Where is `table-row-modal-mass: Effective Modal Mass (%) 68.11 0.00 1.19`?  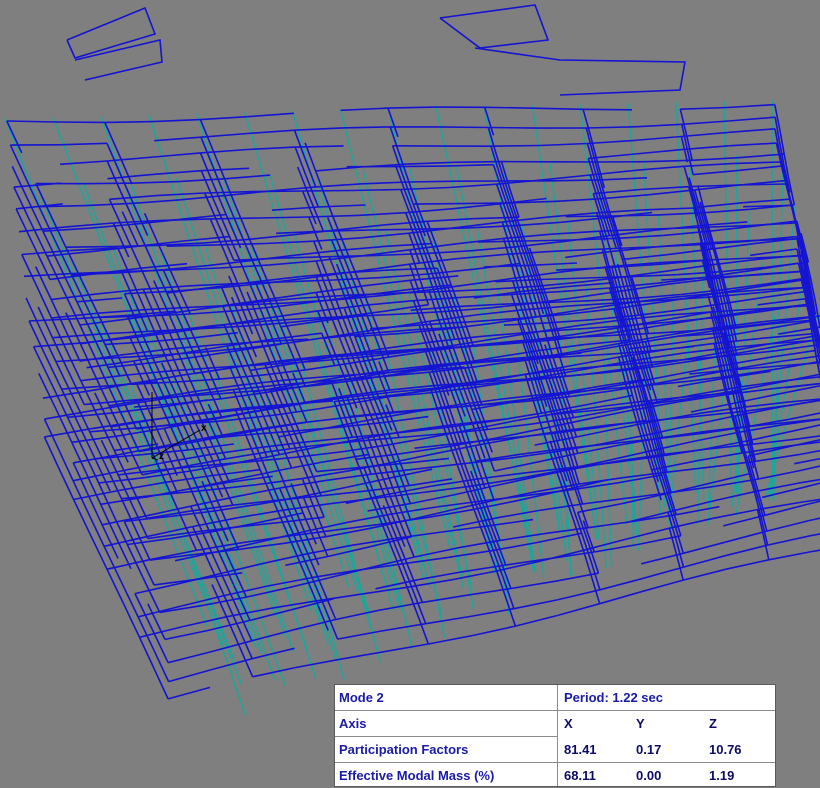 table-row-modal-mass: Effective Modal Mass (%) 68.11 0.00 1.19 is located at coordinates (555, 775).